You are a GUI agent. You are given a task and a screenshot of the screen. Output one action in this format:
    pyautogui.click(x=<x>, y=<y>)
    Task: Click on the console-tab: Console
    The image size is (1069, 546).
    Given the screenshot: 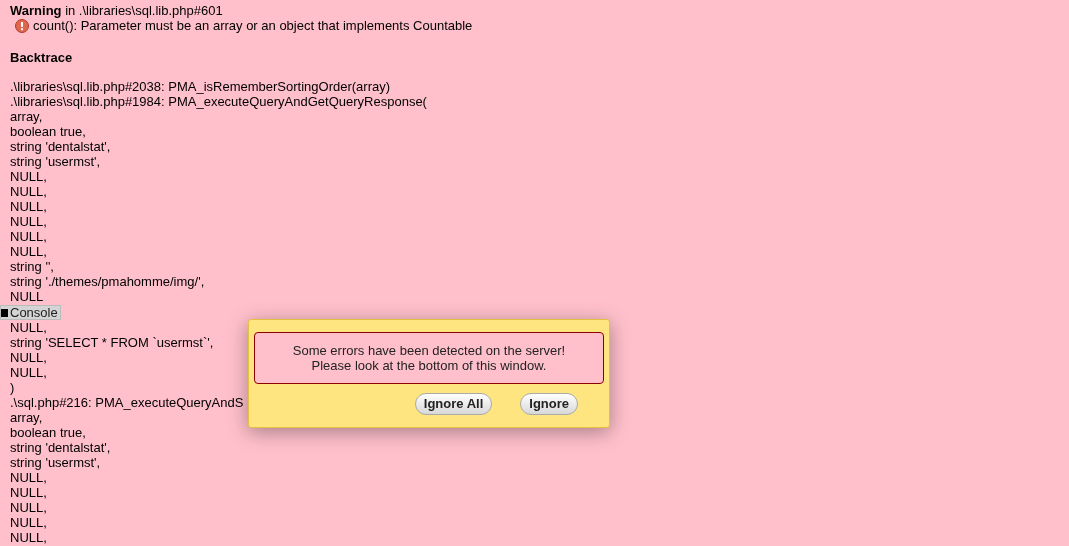 What is the action you would take?
    pyautogui.click(x=30, y=312)
    